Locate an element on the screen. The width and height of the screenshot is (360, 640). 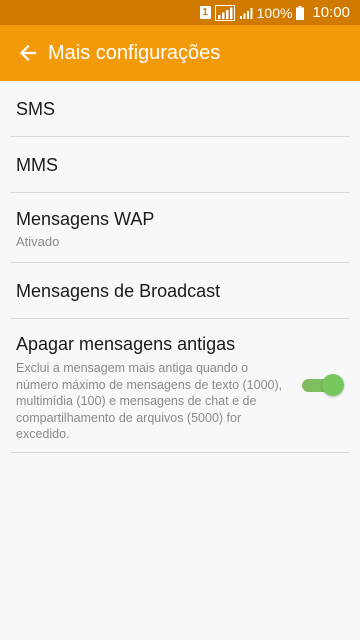
battery-percent: 100% is located at coordinates (274, 12).